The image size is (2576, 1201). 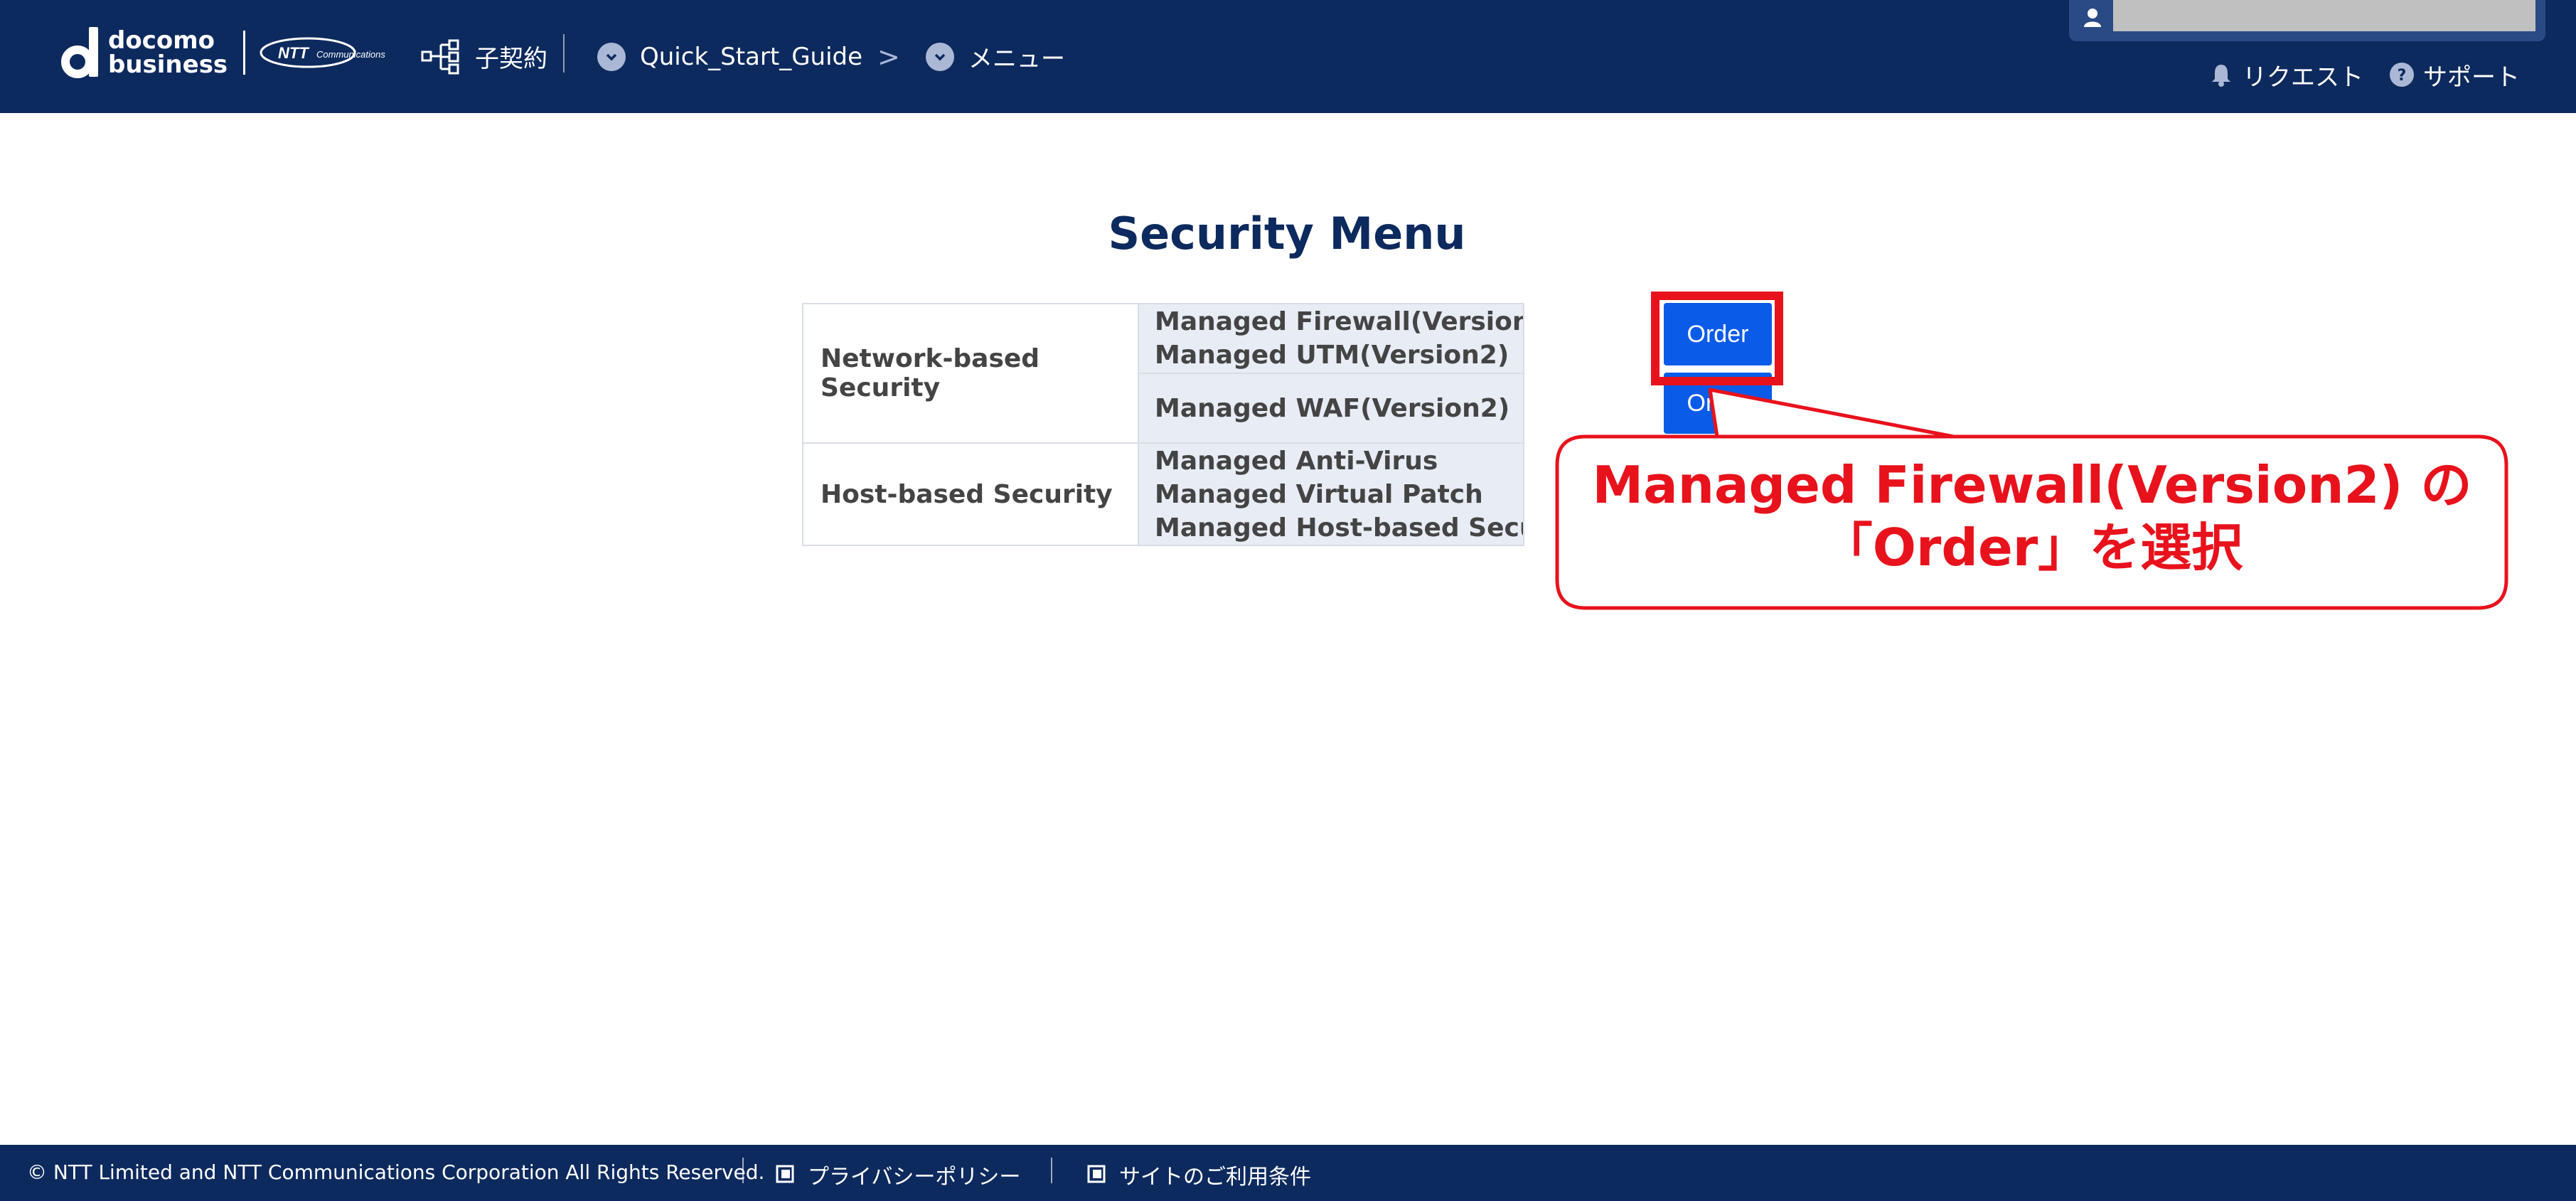 What do you see at coordinates (2471, 77) in the screenshot?
I see `support-label: サポート` at bounding box center [2471, 77].